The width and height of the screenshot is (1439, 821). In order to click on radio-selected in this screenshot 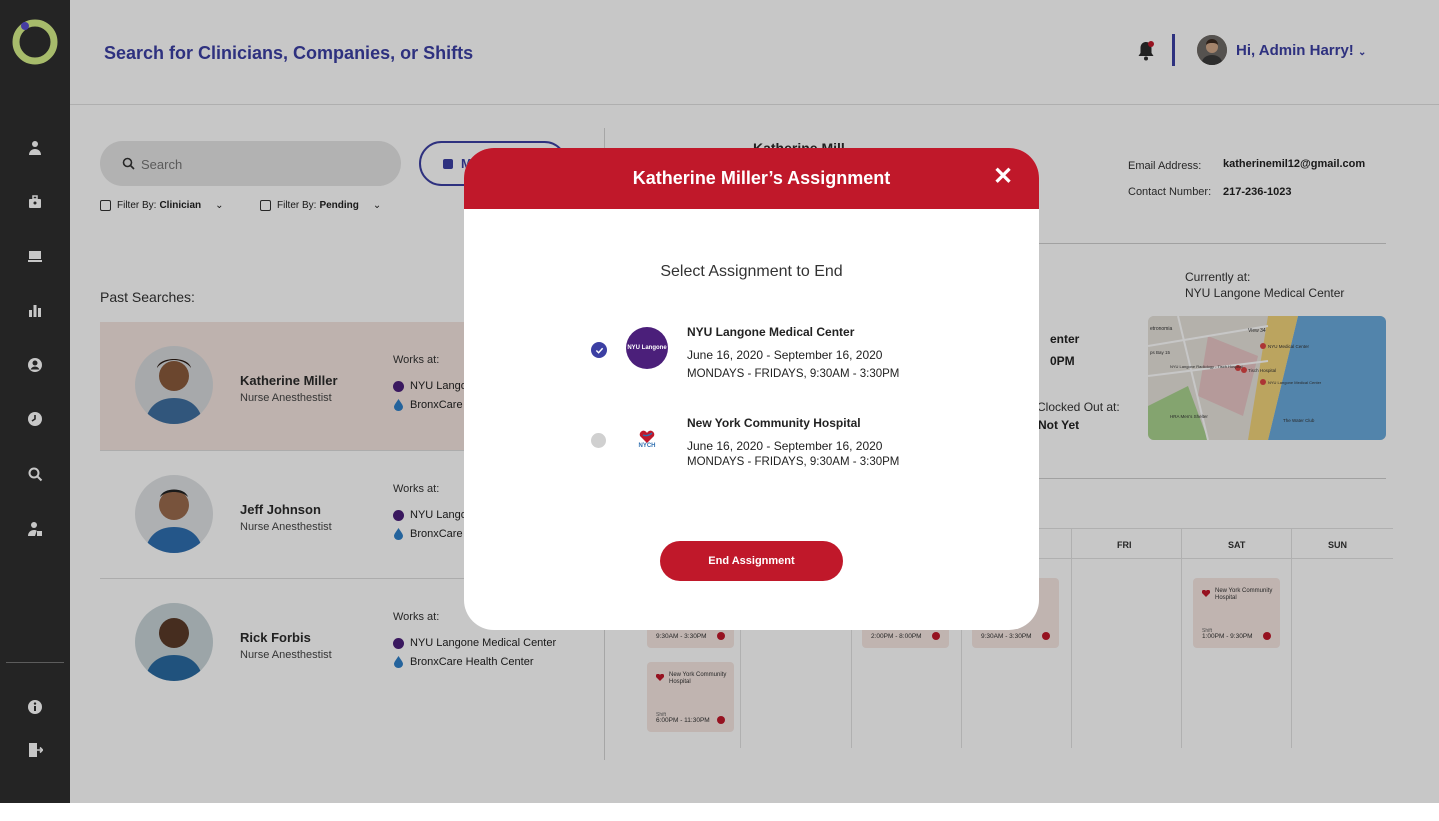, I will do `click(599, 350)`.